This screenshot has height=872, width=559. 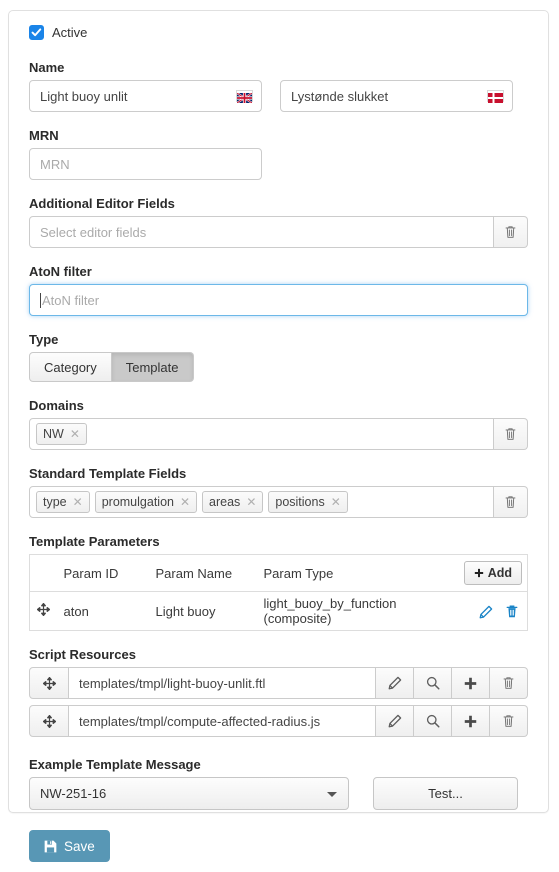 What do you see at coordinates (115, 764) in the screenshot?
I see `example-template-message-label: Example Template Message` at bounding box center [115, 764].